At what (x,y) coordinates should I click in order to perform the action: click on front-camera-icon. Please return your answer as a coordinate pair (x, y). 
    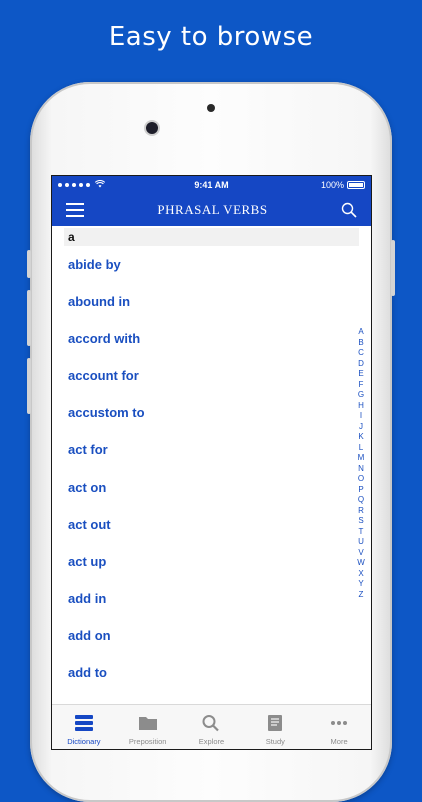
    Looking at the image, I should click on (152, 128).